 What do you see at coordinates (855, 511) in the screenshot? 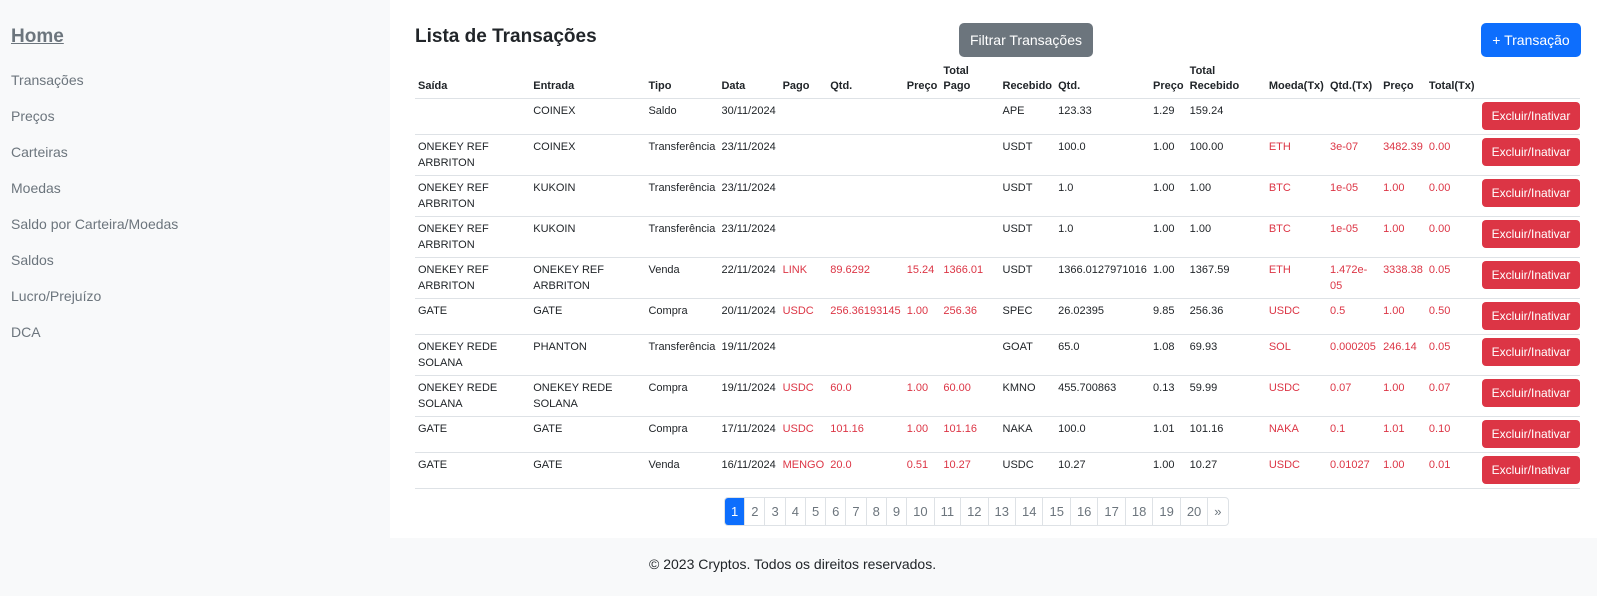
I see `page-link-7: 7` at bounding box center [855, 511].